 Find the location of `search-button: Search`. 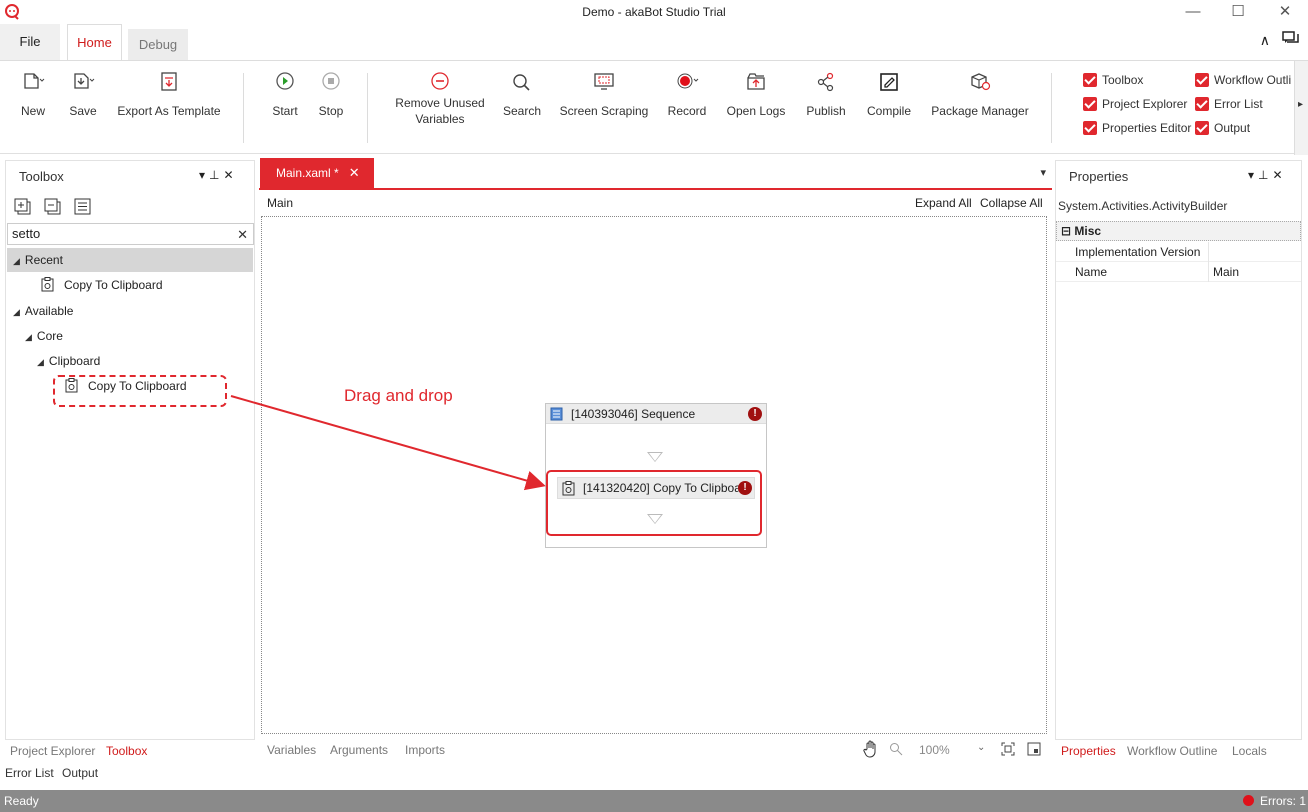

search-button: Search is located at coordinates (522, 95).